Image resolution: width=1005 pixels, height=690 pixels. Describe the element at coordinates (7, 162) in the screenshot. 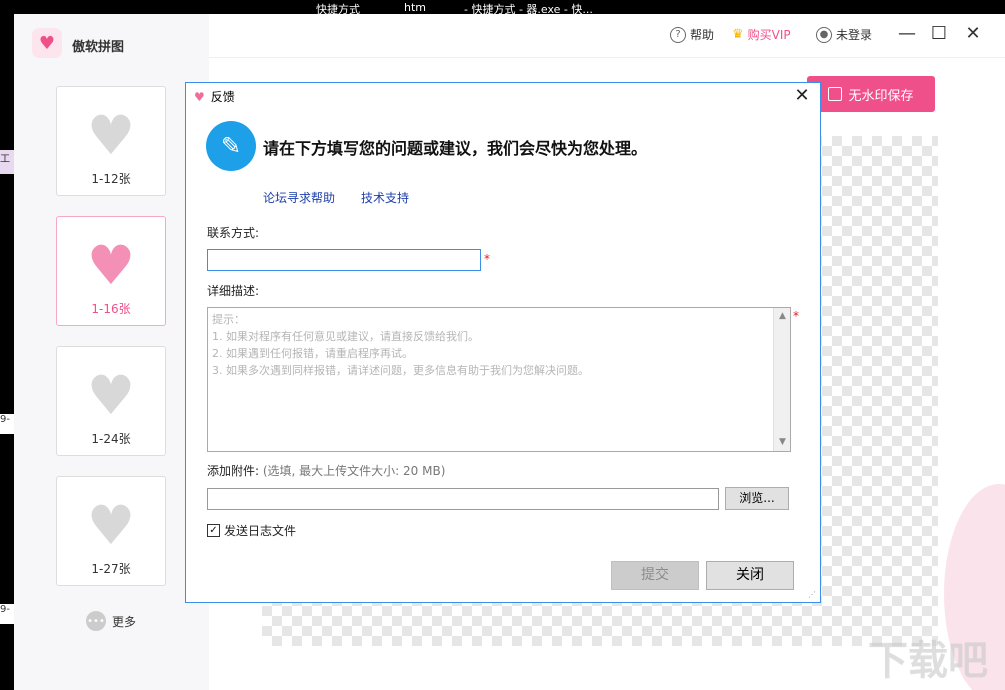

I see `edge-fragment: 工` at that location.